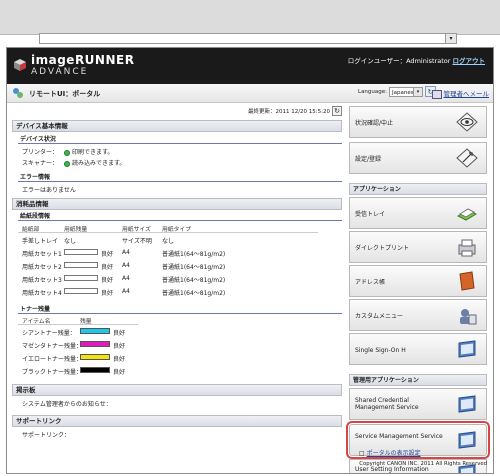  What do you see at coordinates (40, 152) in the screenshot?
I see `printer-label: プリンター：` at bounding box center [40, 152].